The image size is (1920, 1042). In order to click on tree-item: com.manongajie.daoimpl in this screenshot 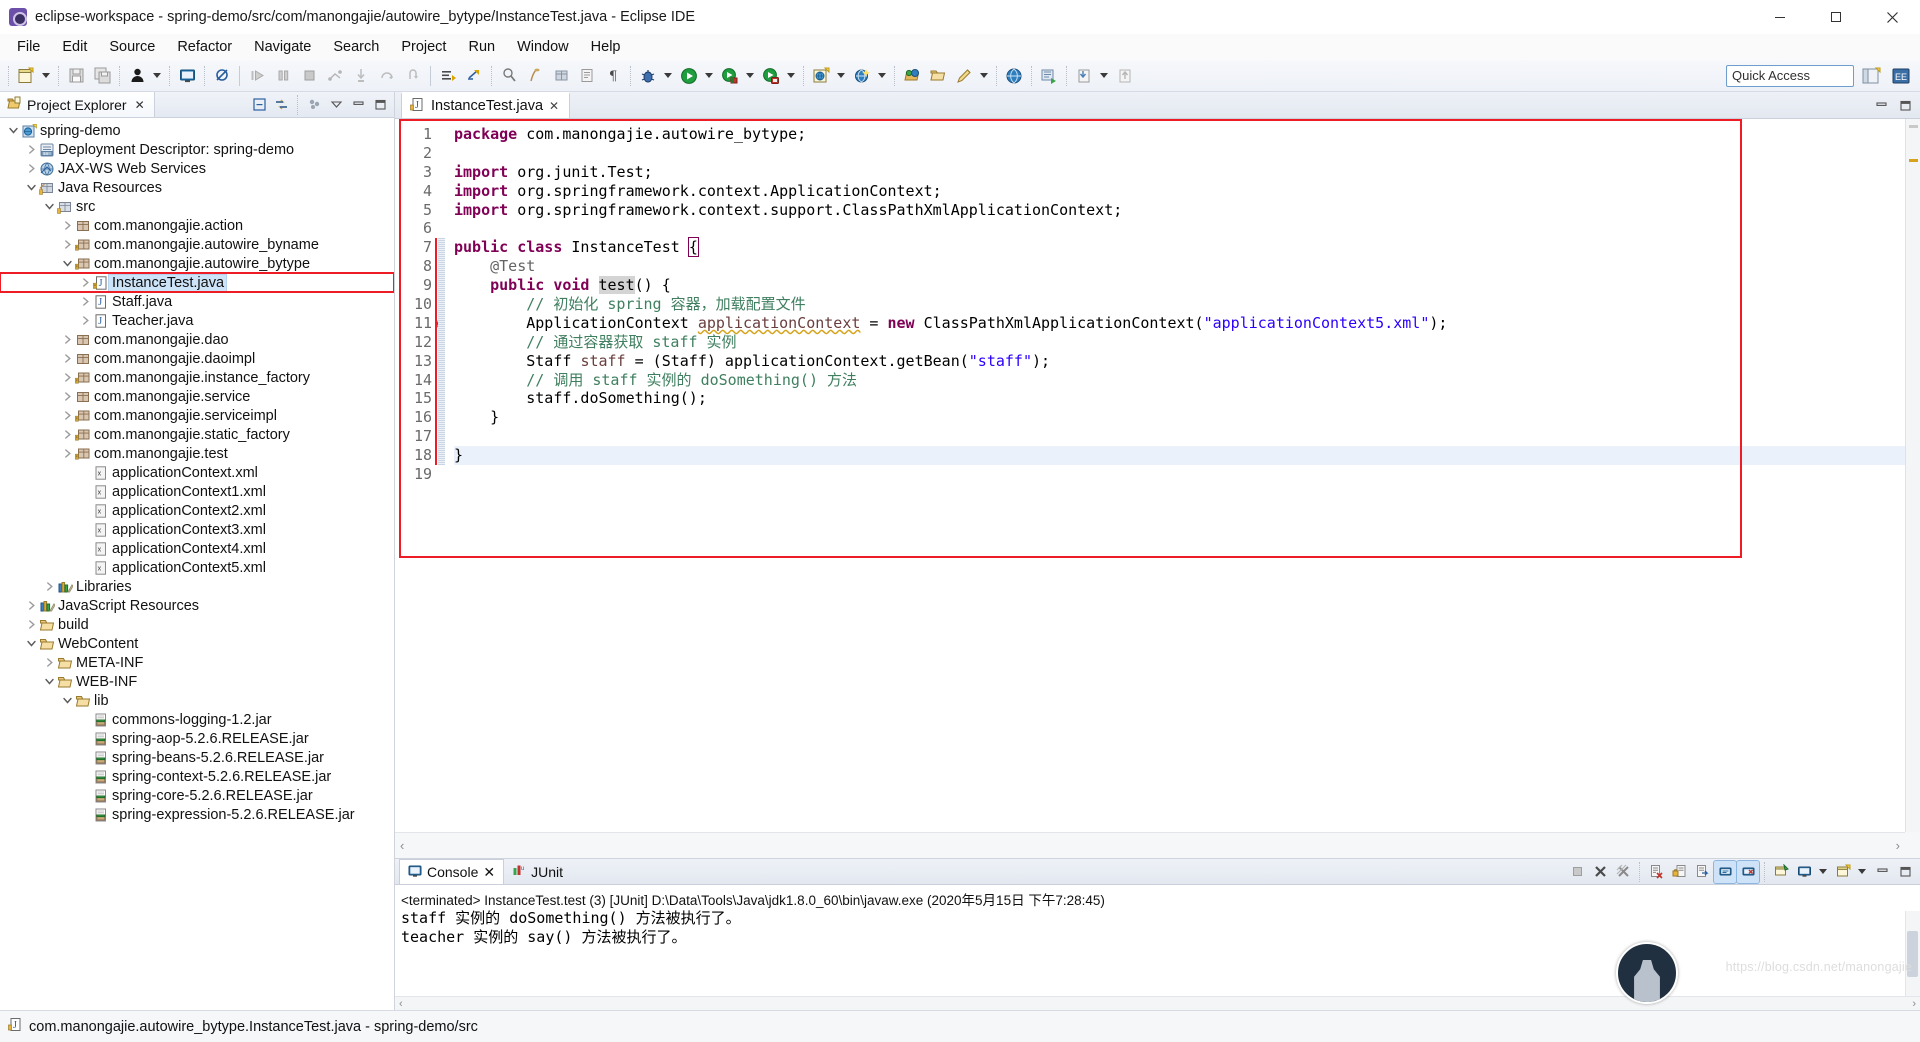, I will do `click(197, 358)`.